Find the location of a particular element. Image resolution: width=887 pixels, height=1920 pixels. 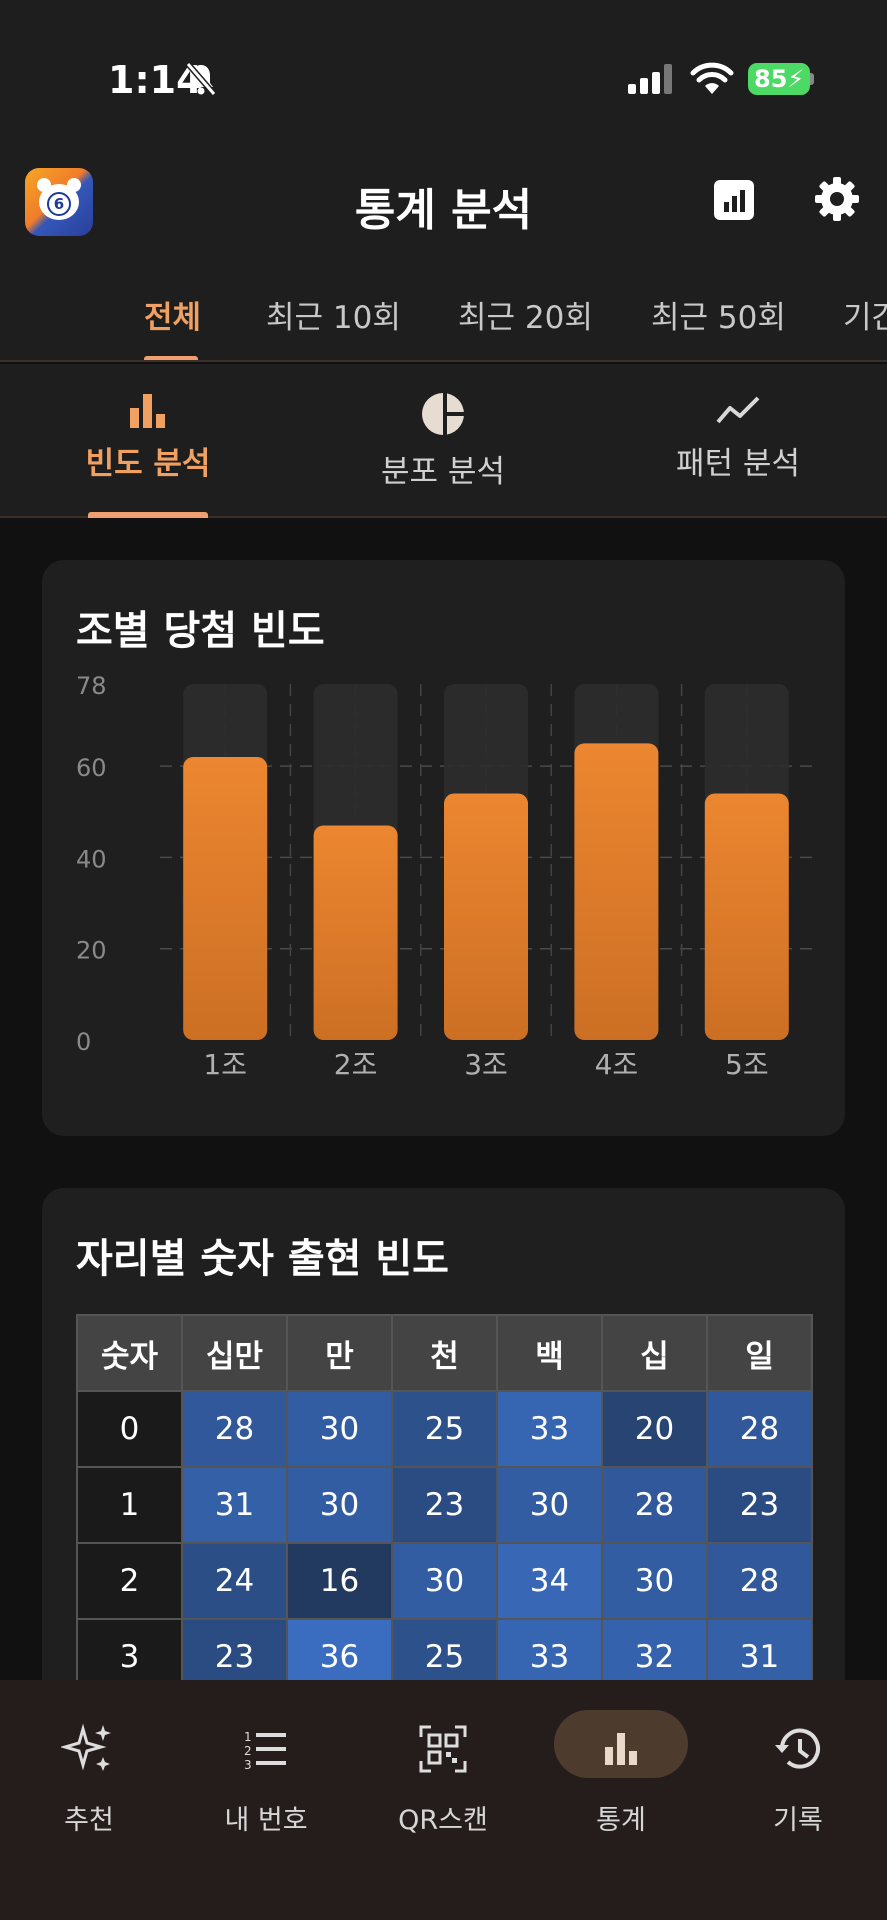

lotto-ball-icon: 6 is located at coordinates (59, 204).